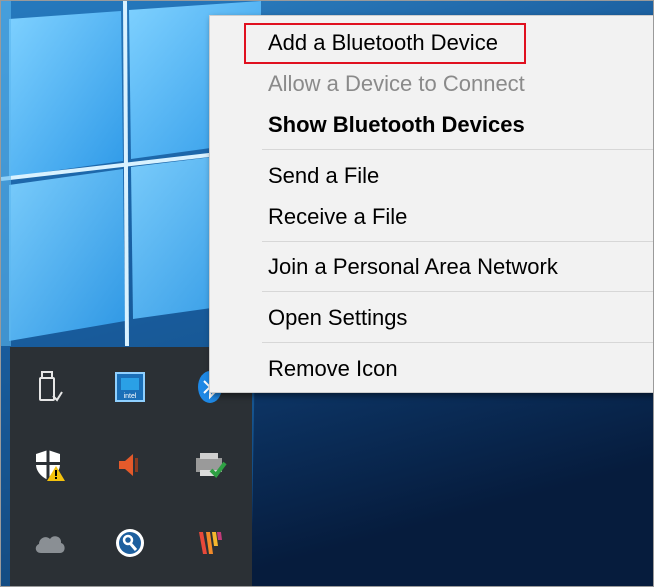 This screenshot has width=654, height=587. Describe the element at coordinates (323, 176) in the screenshot. I see `menu-item-send-a-file: Send a File` at that location.